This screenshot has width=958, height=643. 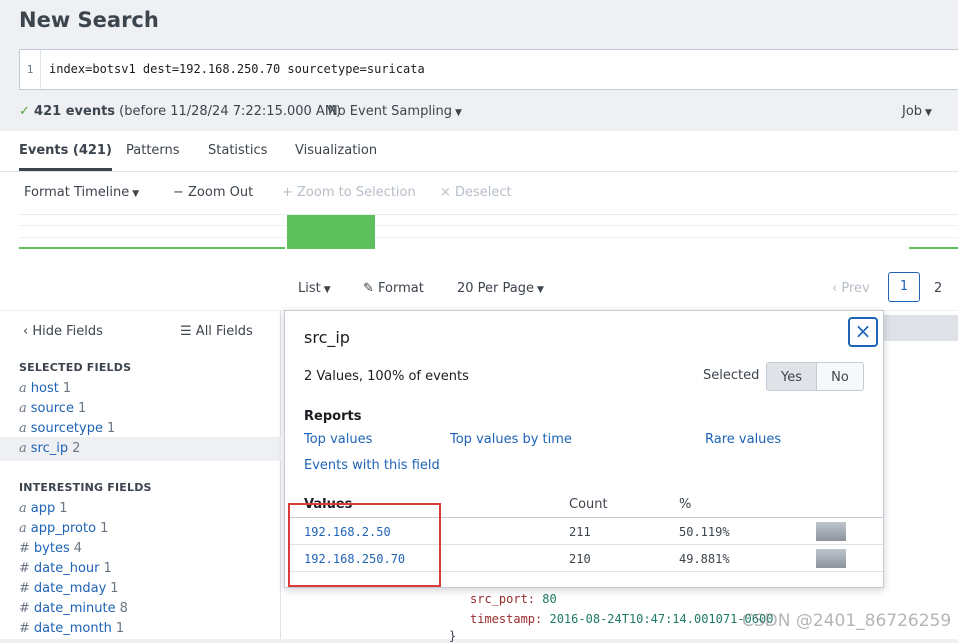 I want to click on deselect-button: × Deselect, so click(x=476, y=192).